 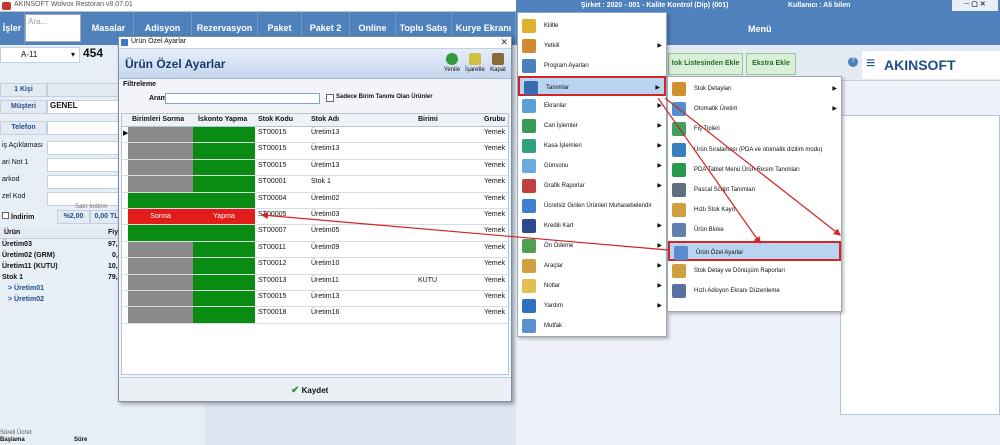 I want to click on menu-item: Ön Ödeme ▶, so click(x=592, y=246).